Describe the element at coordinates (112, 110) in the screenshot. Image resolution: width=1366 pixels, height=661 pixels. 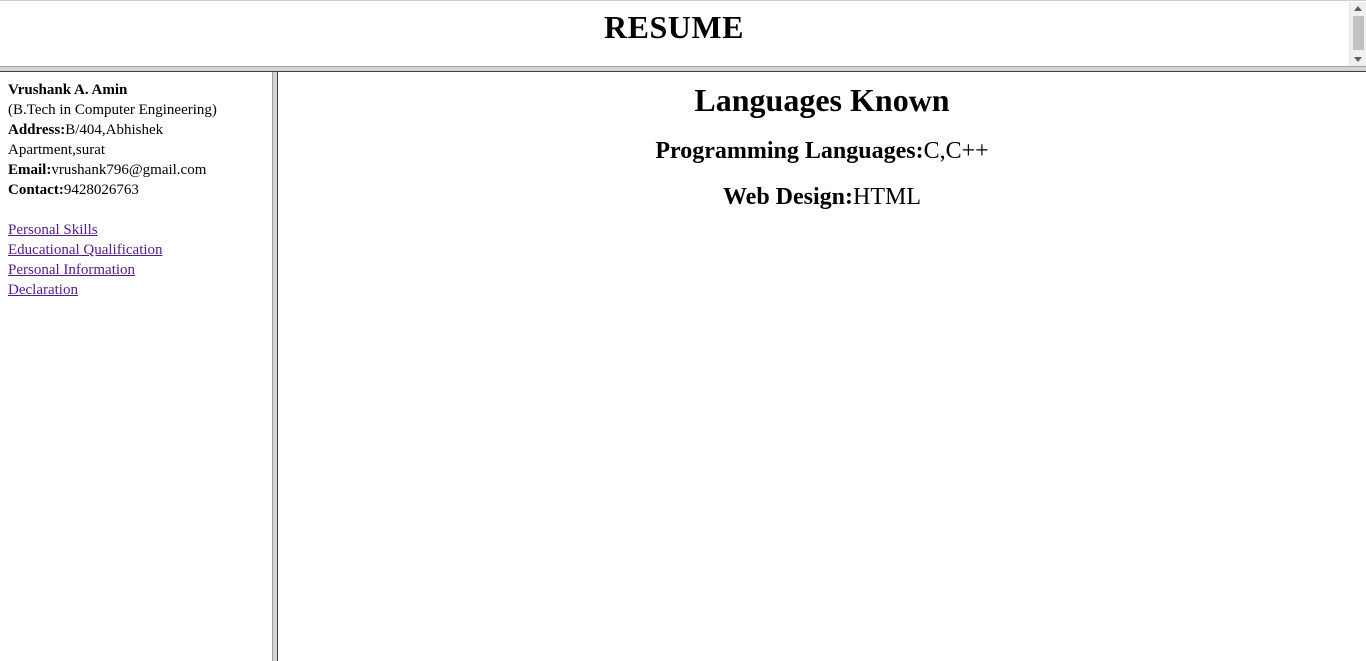
I see `candidate-degree: (B.Tech in Computer Engineering)` at that location.